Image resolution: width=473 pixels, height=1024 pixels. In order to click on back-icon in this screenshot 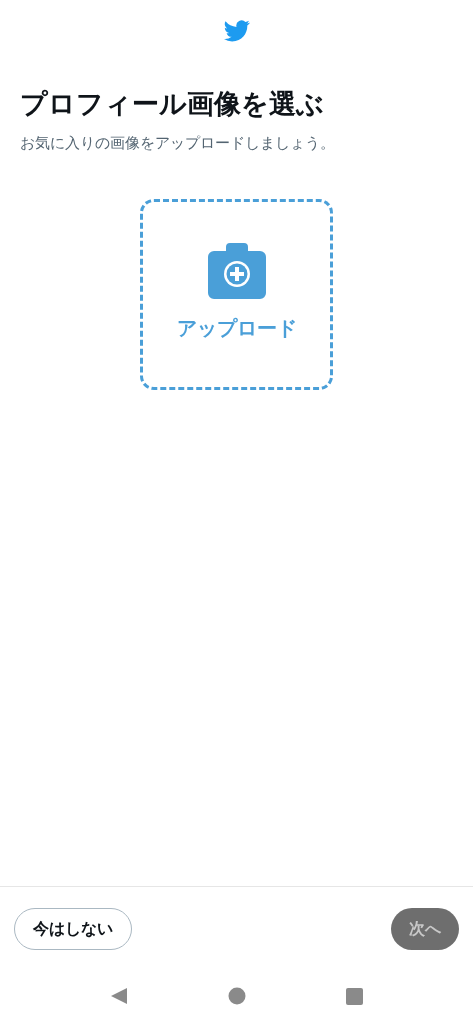, I will do `click(119, 996)`.